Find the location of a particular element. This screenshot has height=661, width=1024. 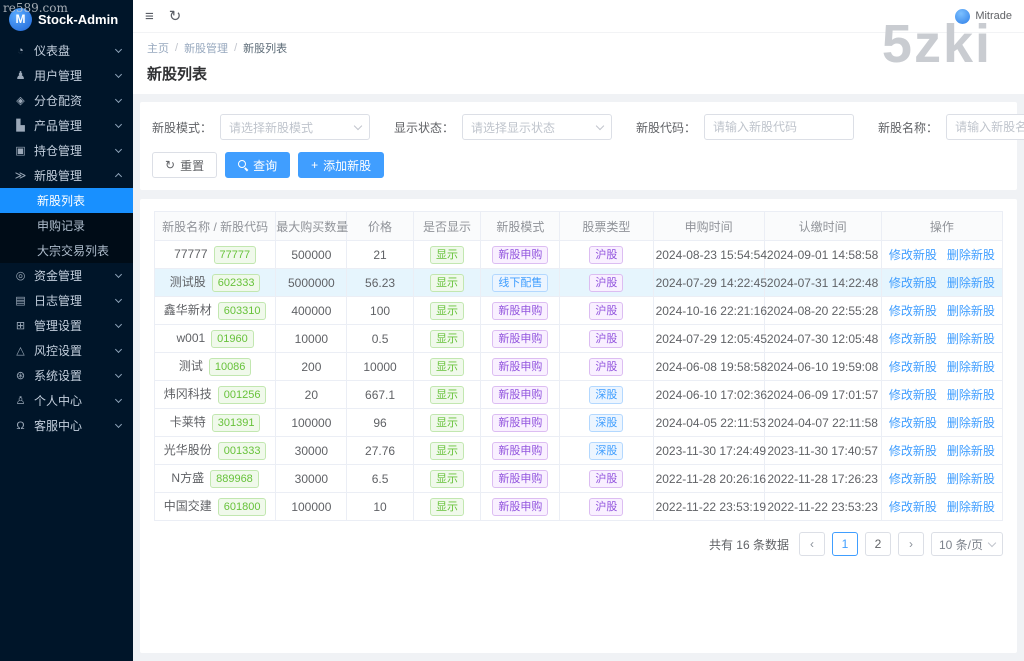

breadcrumb: 主页 / 新股管理 / 新股列表 is located at coordinates (578, 48).